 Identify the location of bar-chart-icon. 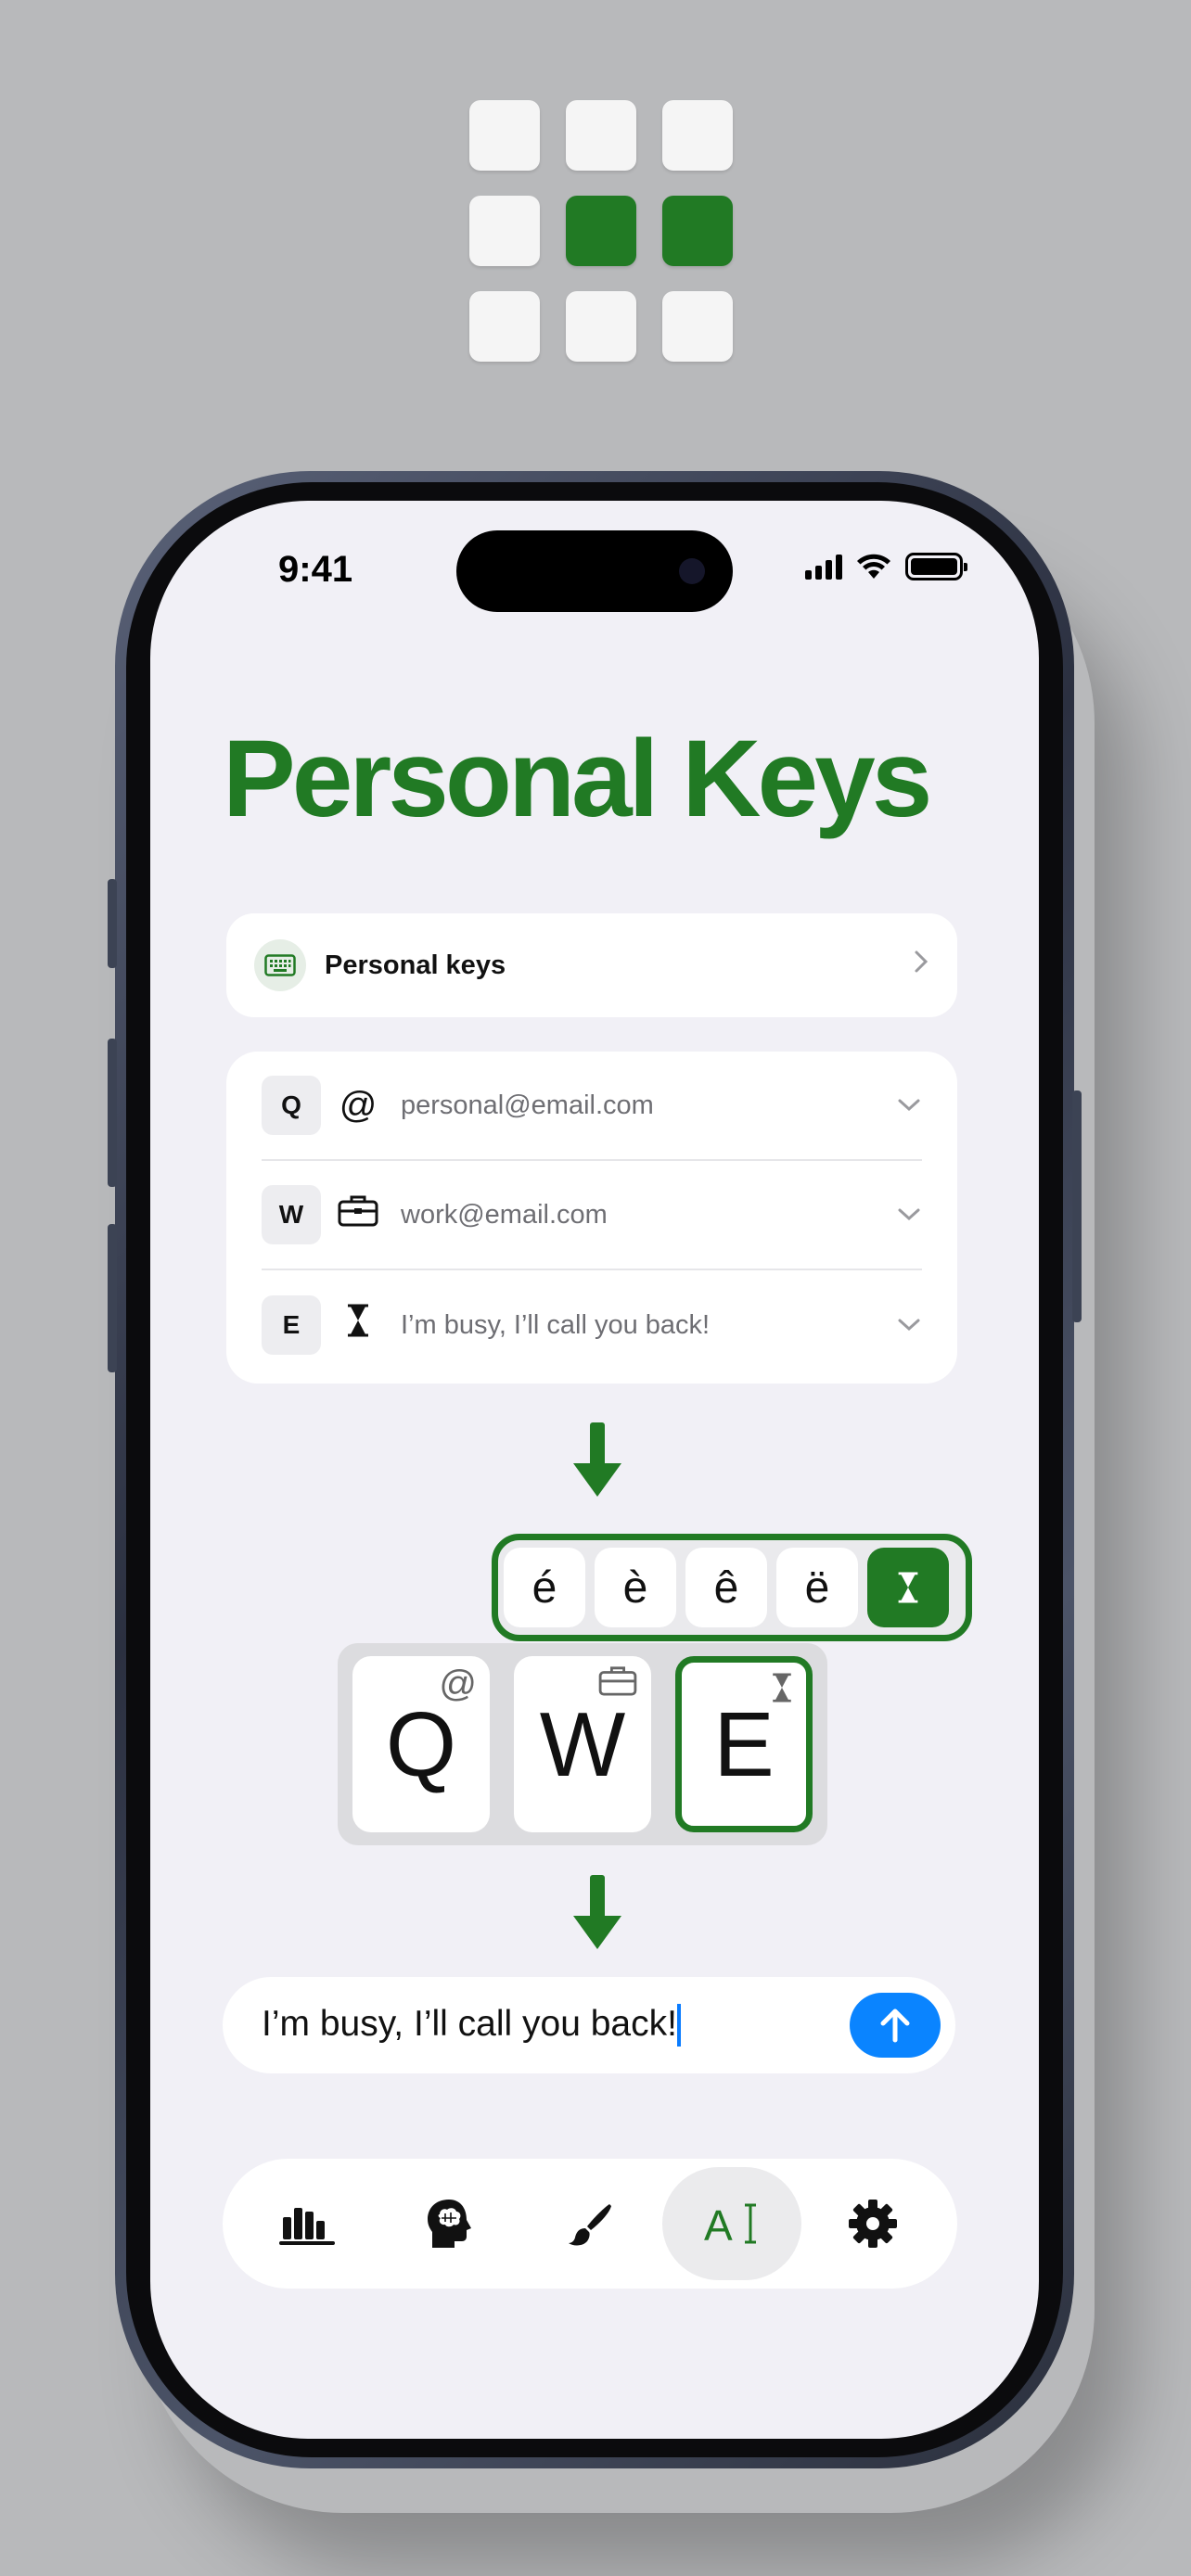
(307, 2226).